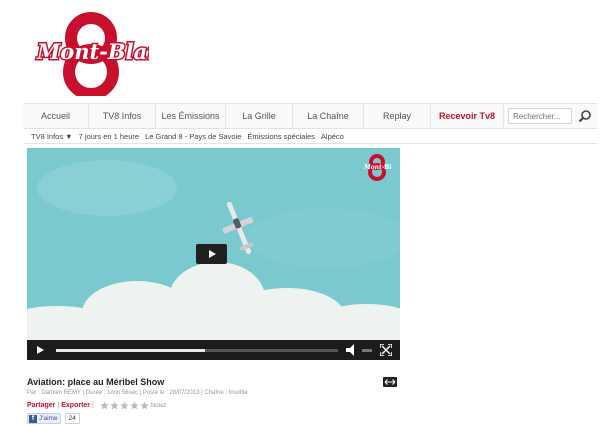 The height and width of the screenshot is (426, 601). Describe the element at coordinates (259, 116) in the screenshot. I see `nav-item-la-grille: La Grille` at that location.